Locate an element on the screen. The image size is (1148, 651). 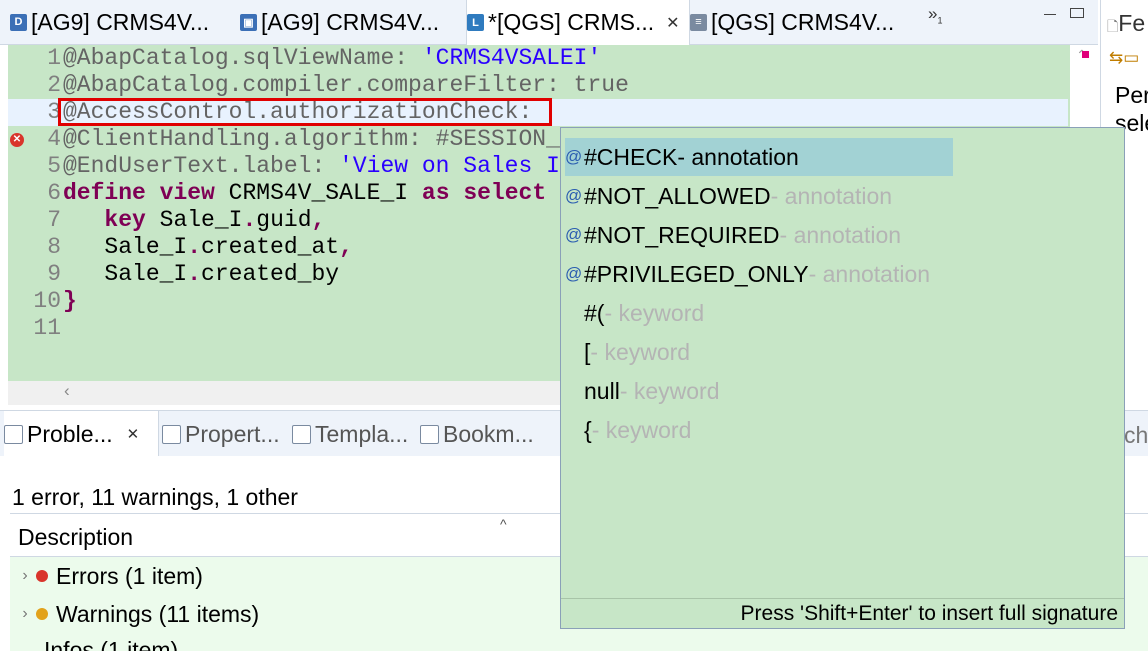
tab-overflow-chevron: »1 is located at coordinates (935, 14).